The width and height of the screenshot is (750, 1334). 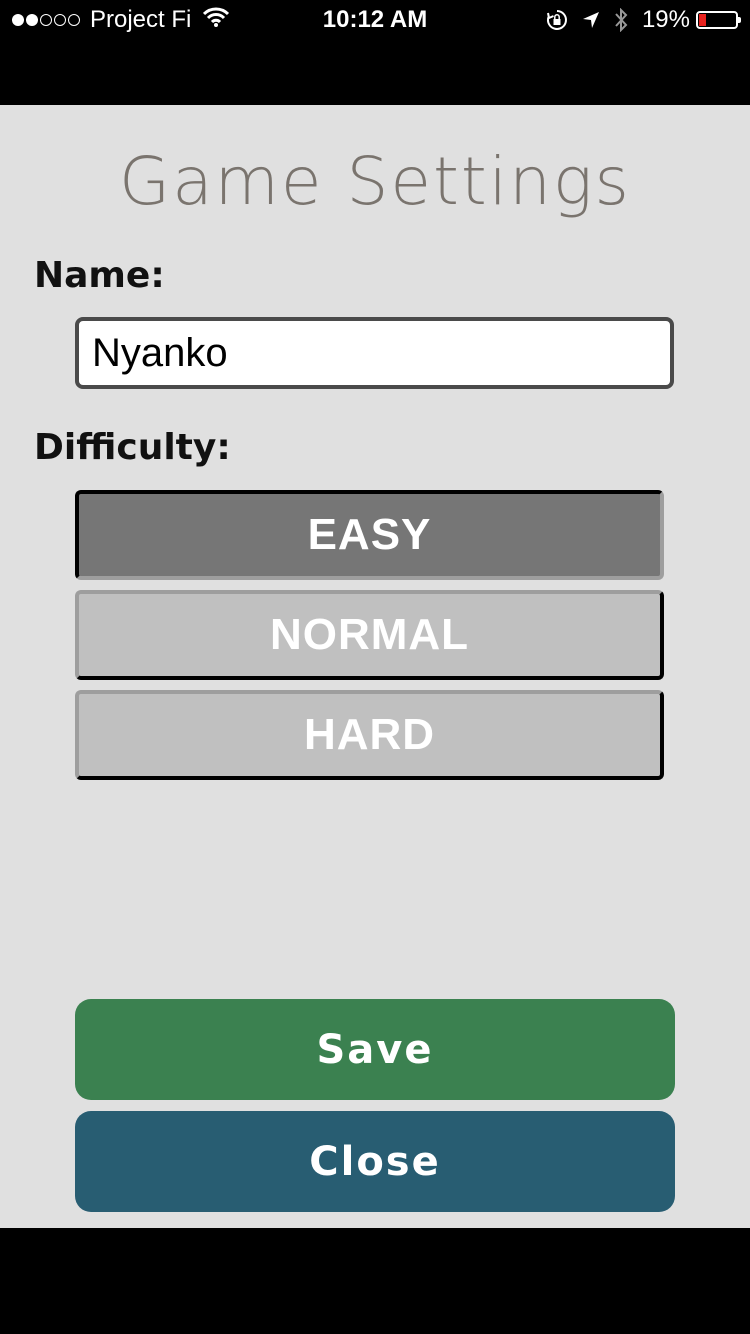 I want to click on page-title: Game Settings, so click(x=375, y=181).